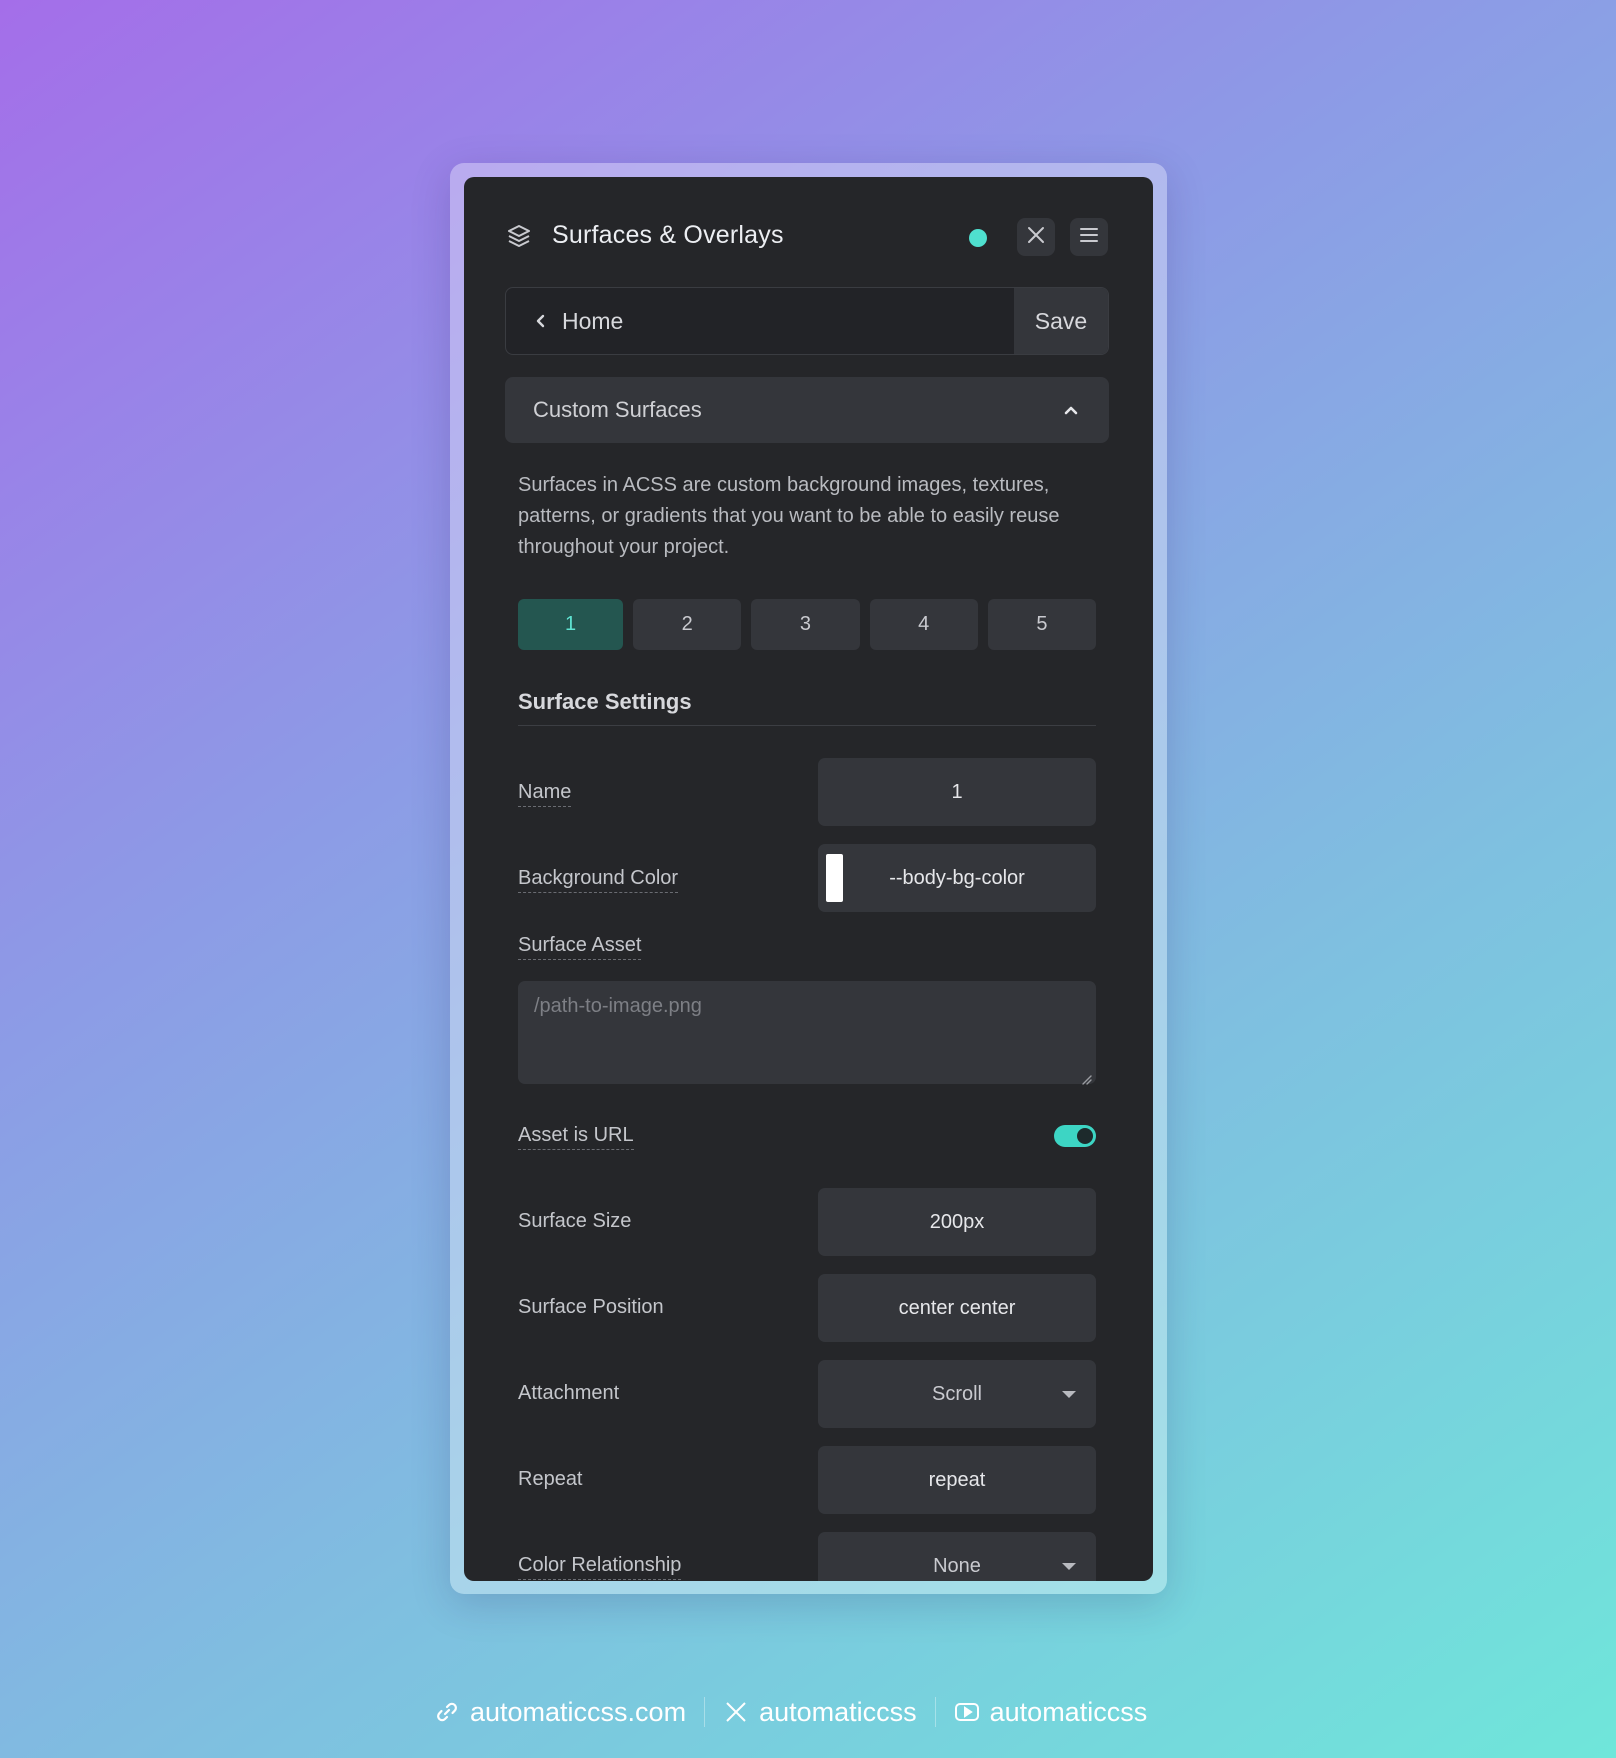 The height and width of the screenshot is (1758, 1616). I want to click on color-swatch, so click(834, 878).